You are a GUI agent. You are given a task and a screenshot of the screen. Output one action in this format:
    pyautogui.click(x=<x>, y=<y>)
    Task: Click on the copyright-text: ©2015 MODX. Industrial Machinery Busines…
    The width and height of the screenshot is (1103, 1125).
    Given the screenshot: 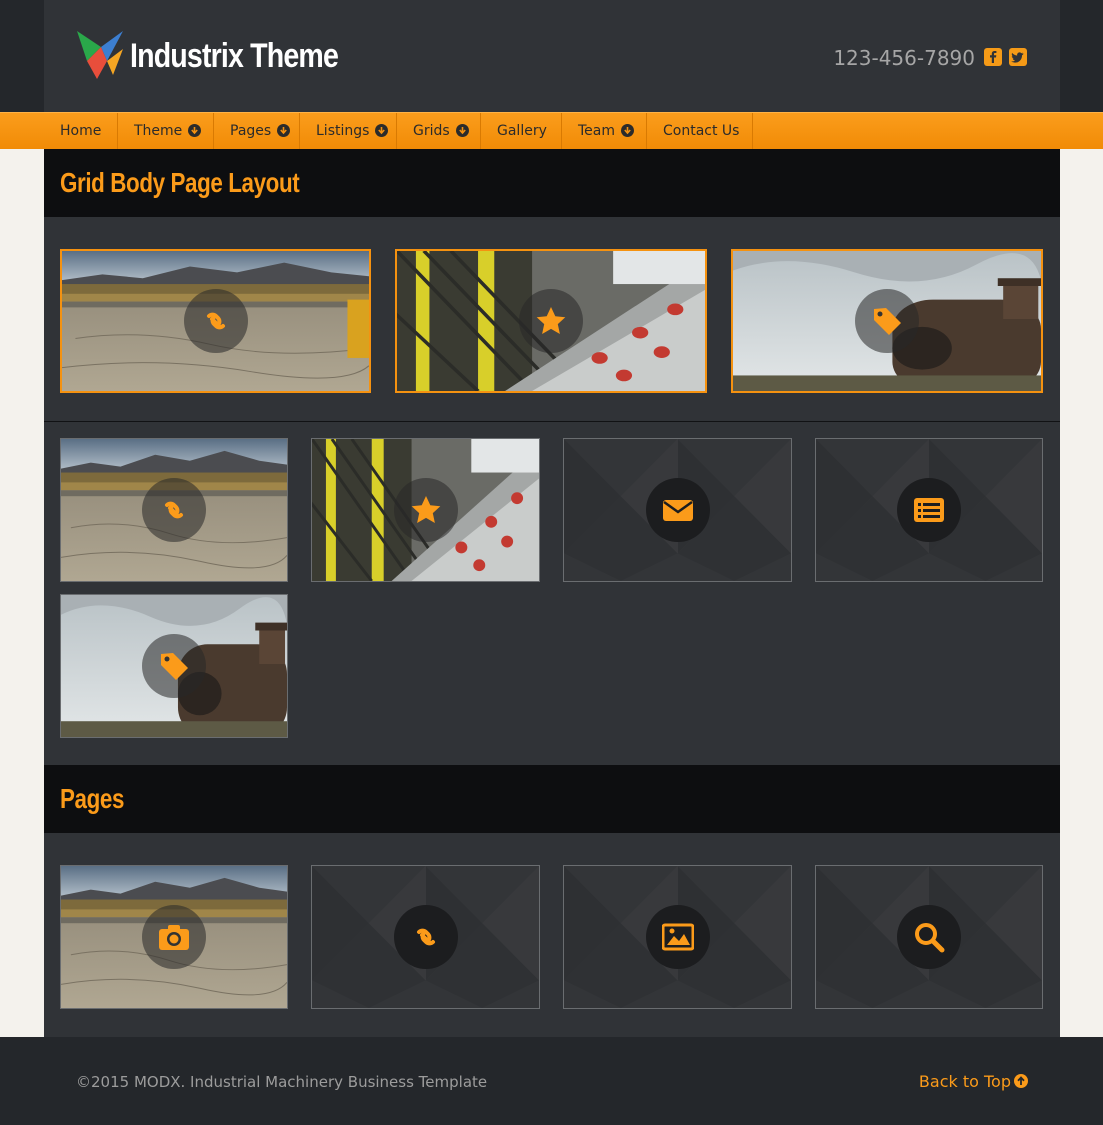 What is the action you would take?
    pyautogui.click(x=282, y=1082)
    